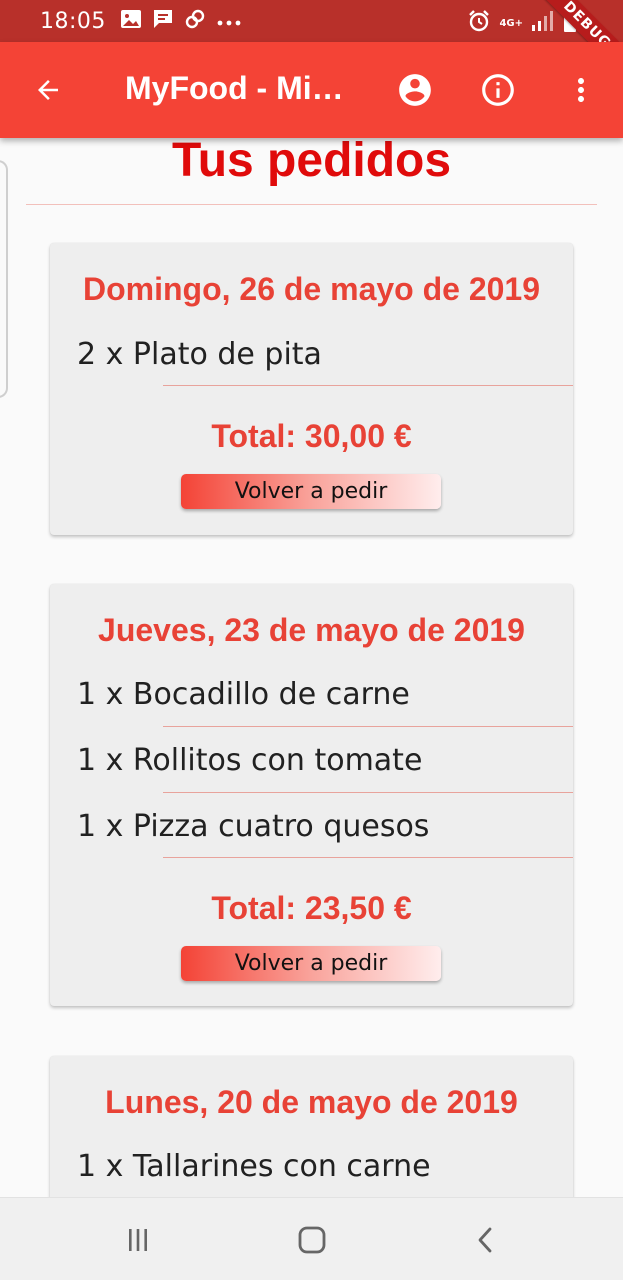 The height and width of the screenshot is (1280, 623). What do you see at coordinates (581, 90) in the screenshot?
I see `more-vert-icon` at bounding box center [581, 90].